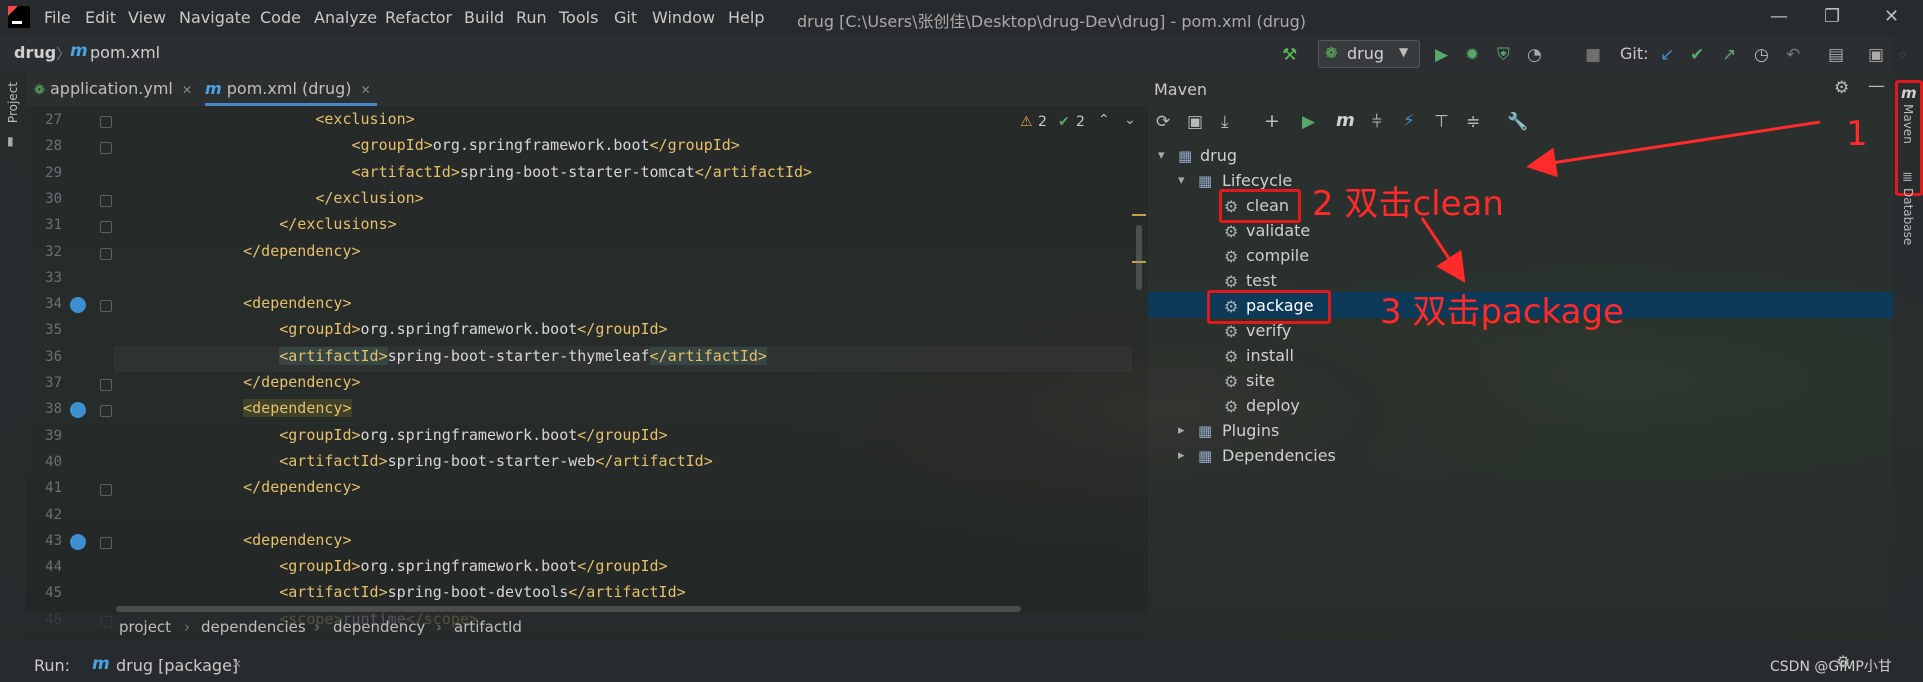  Describe the element at coordinates (237, 664) in the screenshot. I see `close-tab-icon: ✕` at that location.